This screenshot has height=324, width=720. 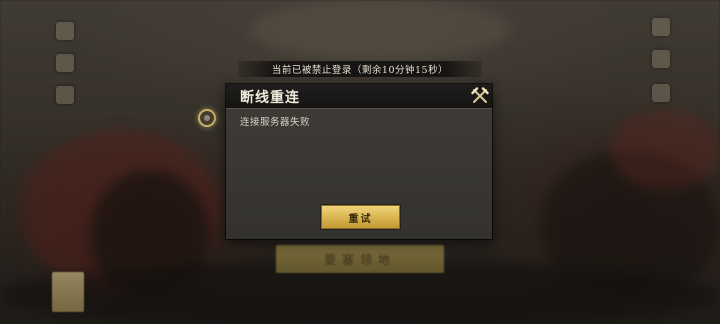 I want to click on retry-button: 重试, so click(x=360, y=217).